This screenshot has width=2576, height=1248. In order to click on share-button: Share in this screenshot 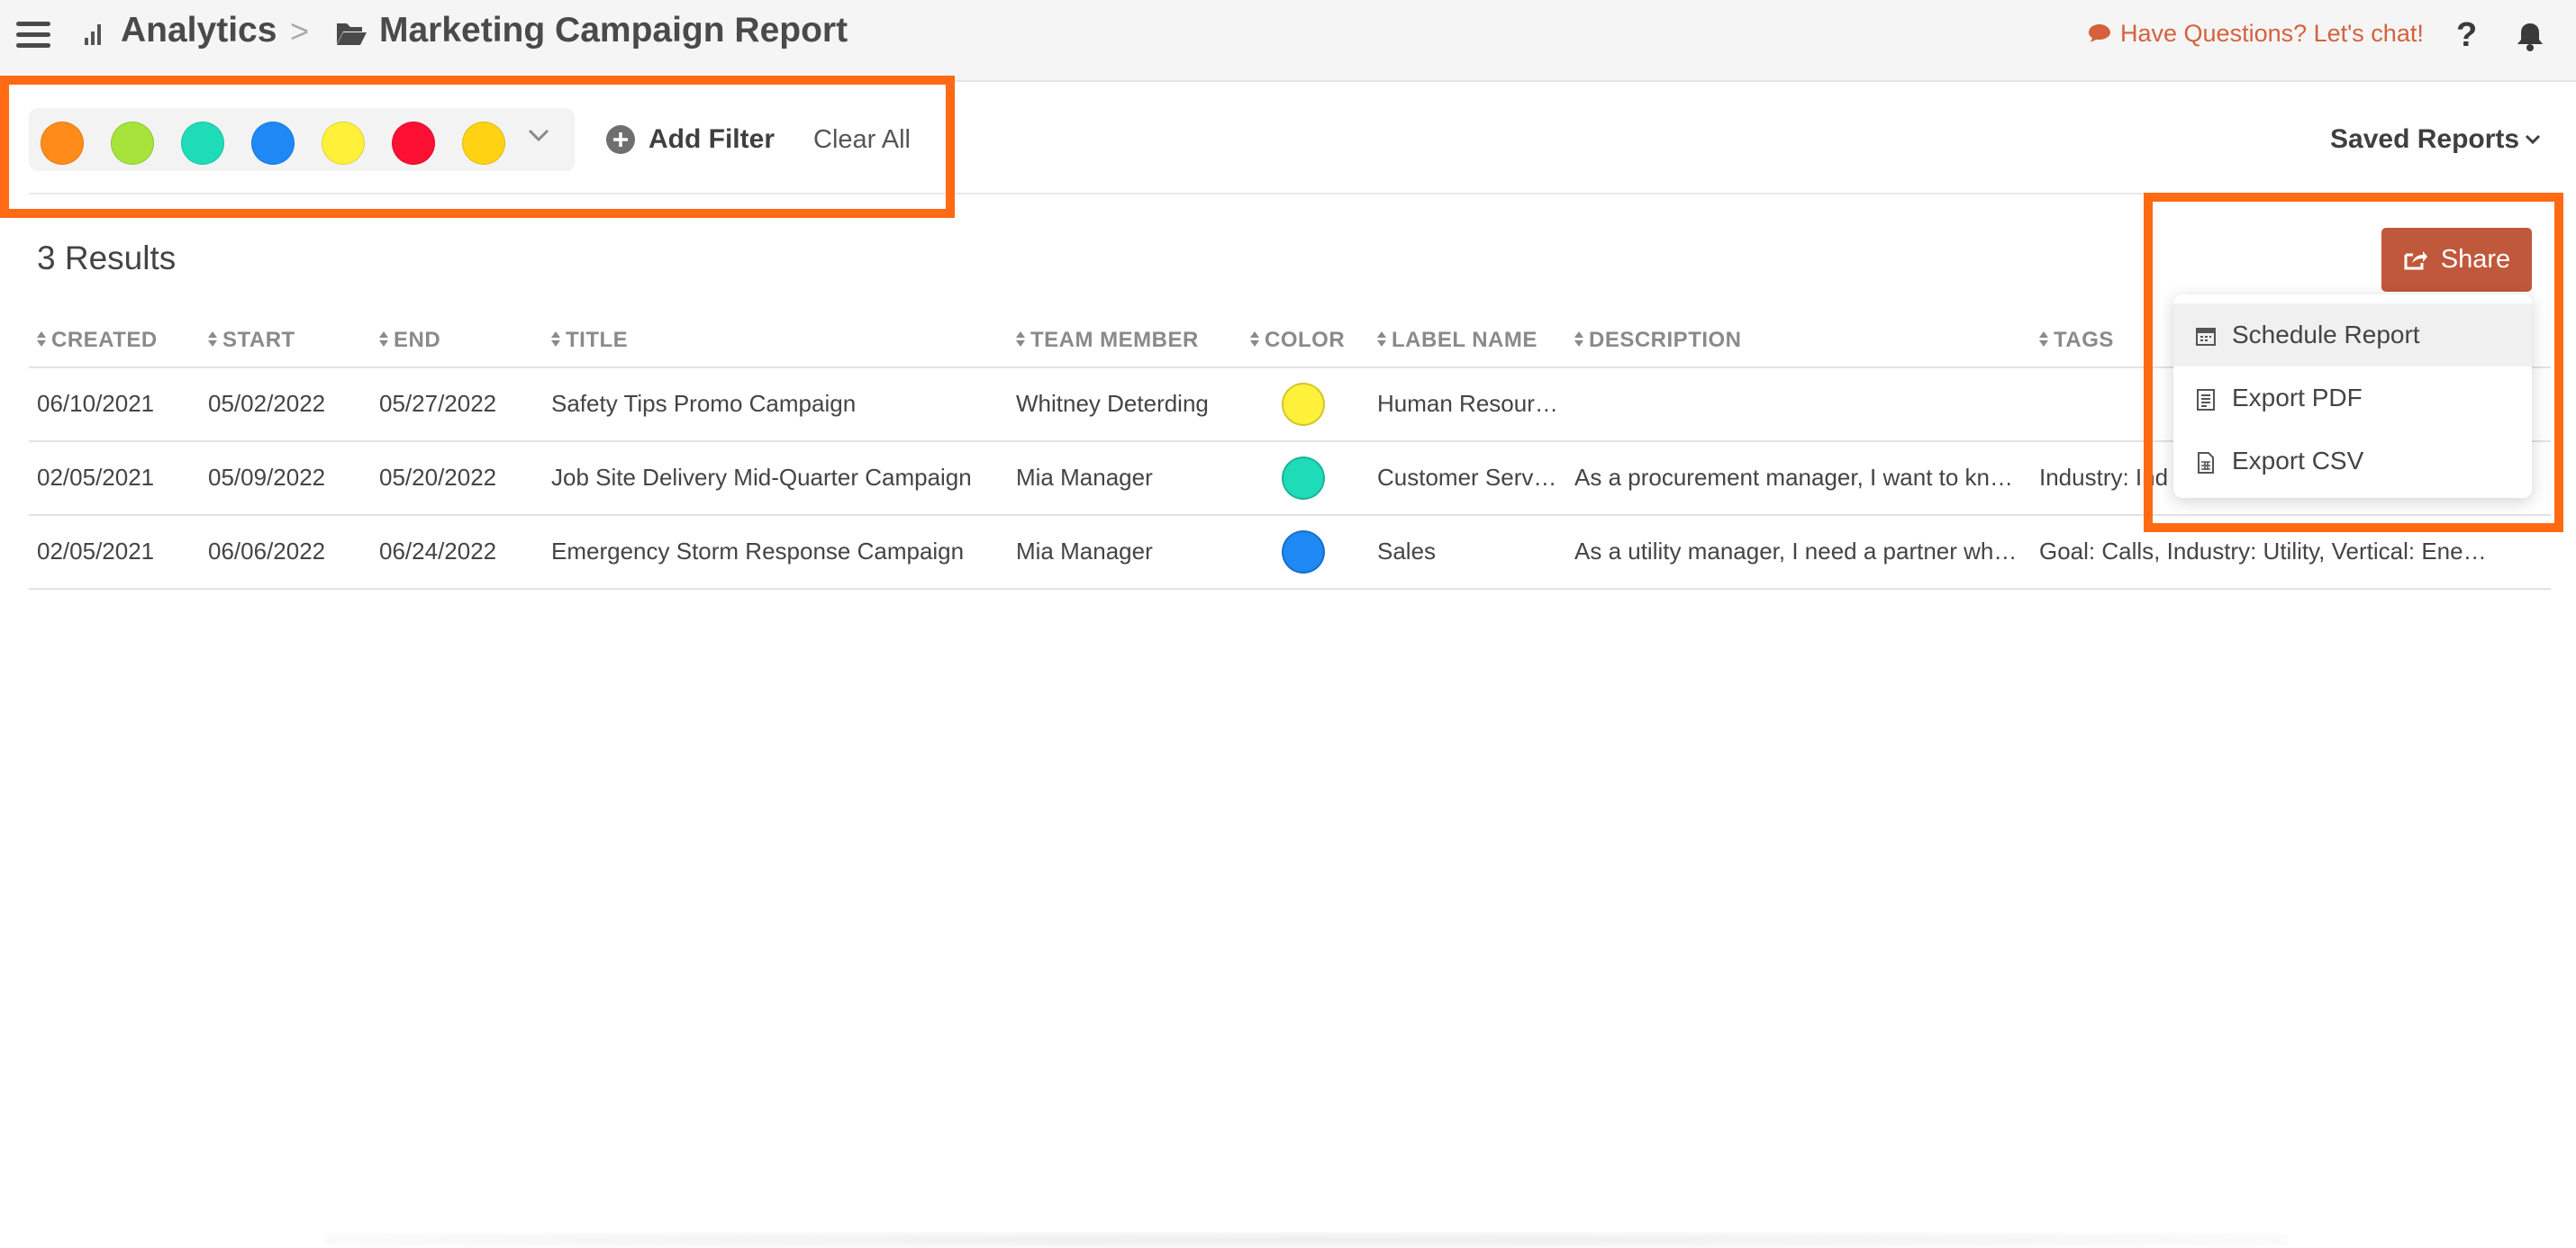, I will do `click(2456, 260)`.